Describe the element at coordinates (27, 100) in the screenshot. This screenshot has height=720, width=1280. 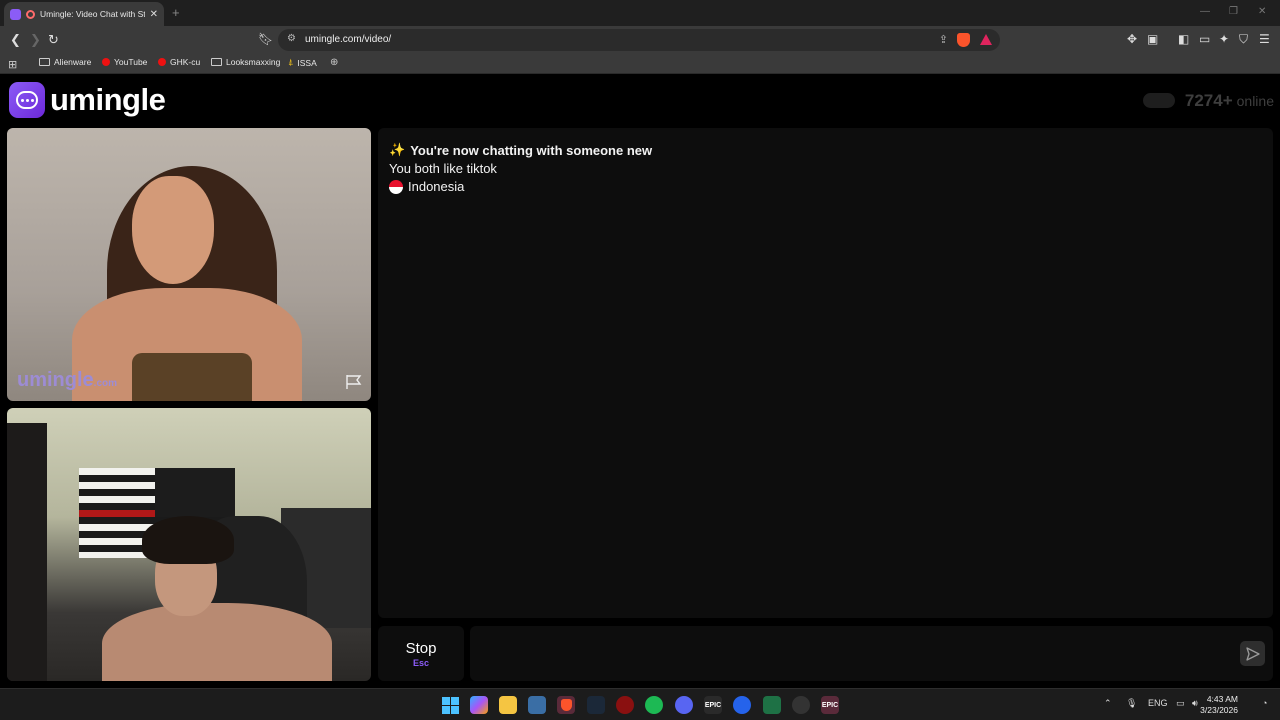
I see `chat-bubble-icon` at that location.